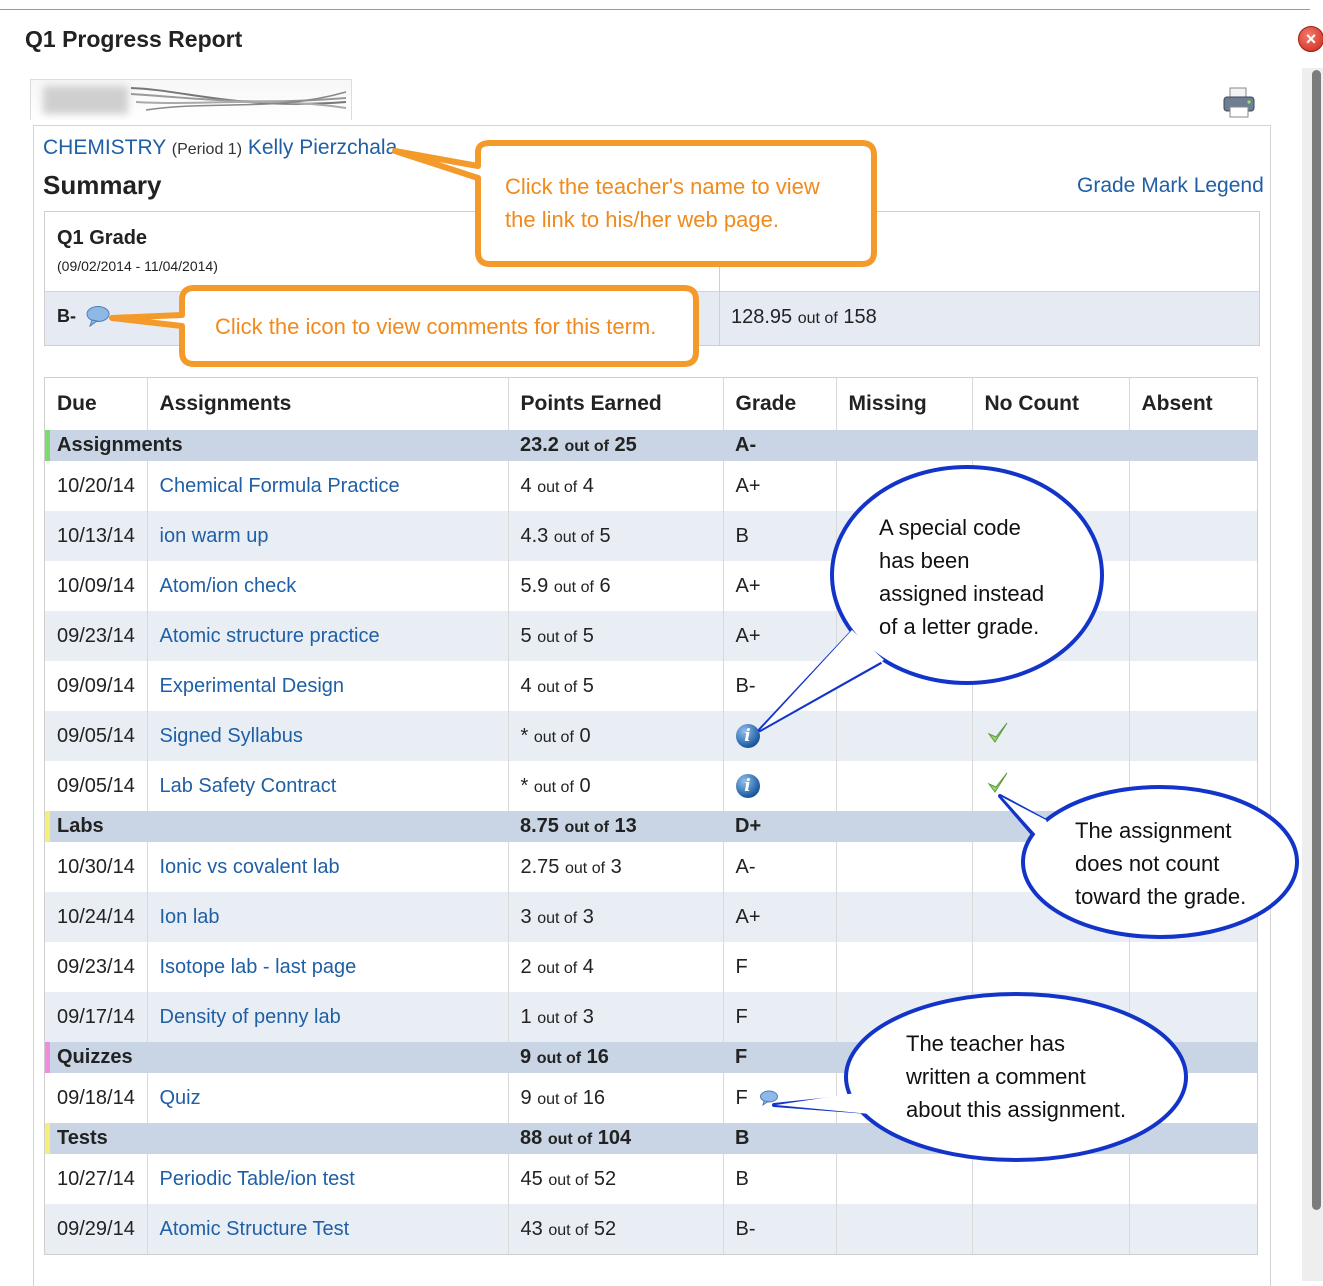 This screenshot has height=1286, width=1323. I want to click on grade-mark-legend-link: Grade Mark Legend, so click(1170, 186).